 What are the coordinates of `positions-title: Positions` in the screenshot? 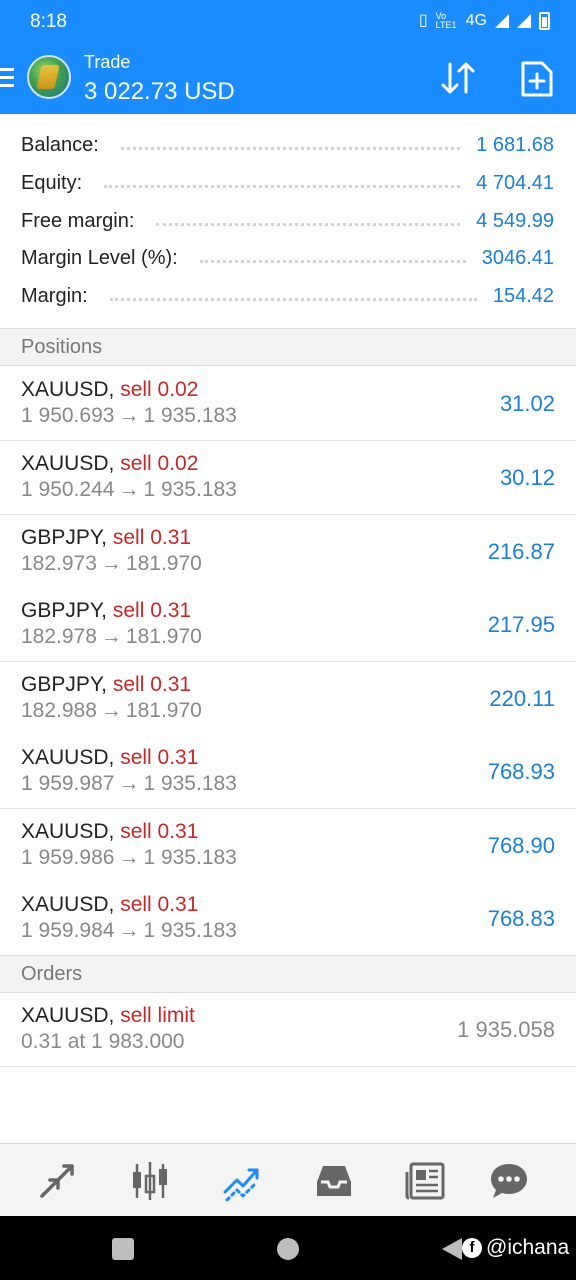 It's located at (62, 347).